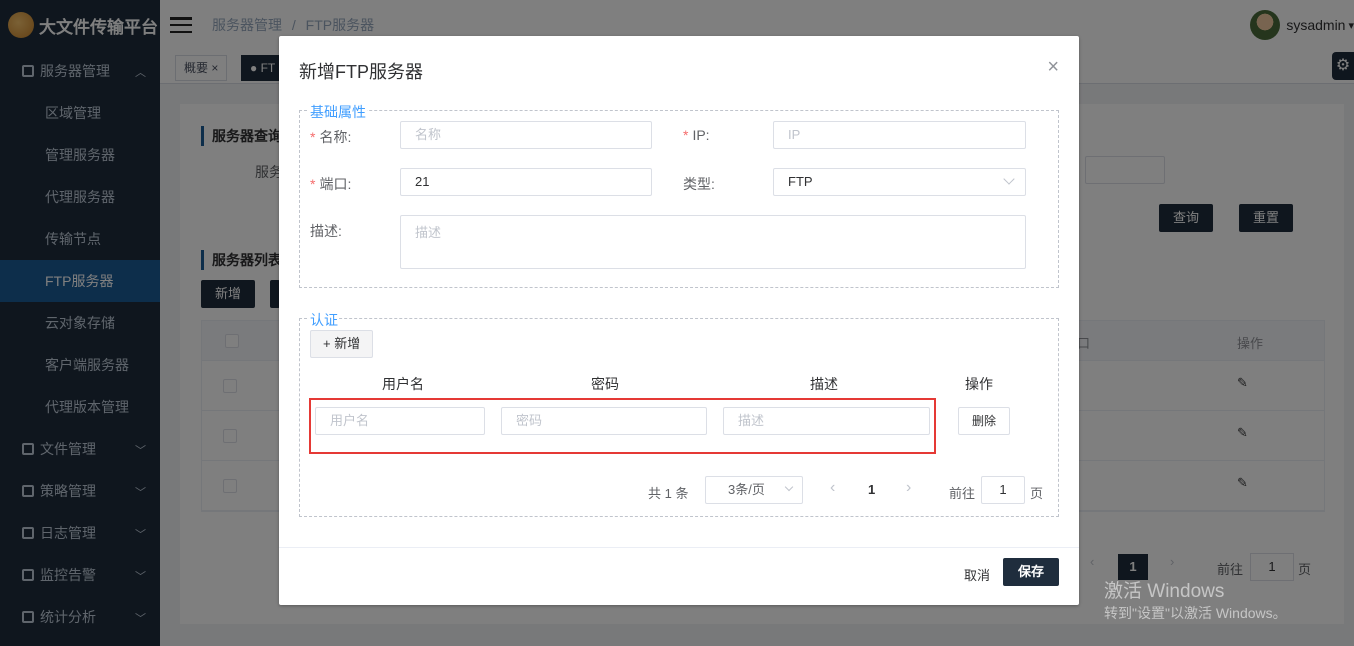 The width and height of the screenshot is (1354, 646). What do you see at coordinates (335, 137) in the screenshot?
I see `name-label-text: 名称:` at bounding box center [335, 137].